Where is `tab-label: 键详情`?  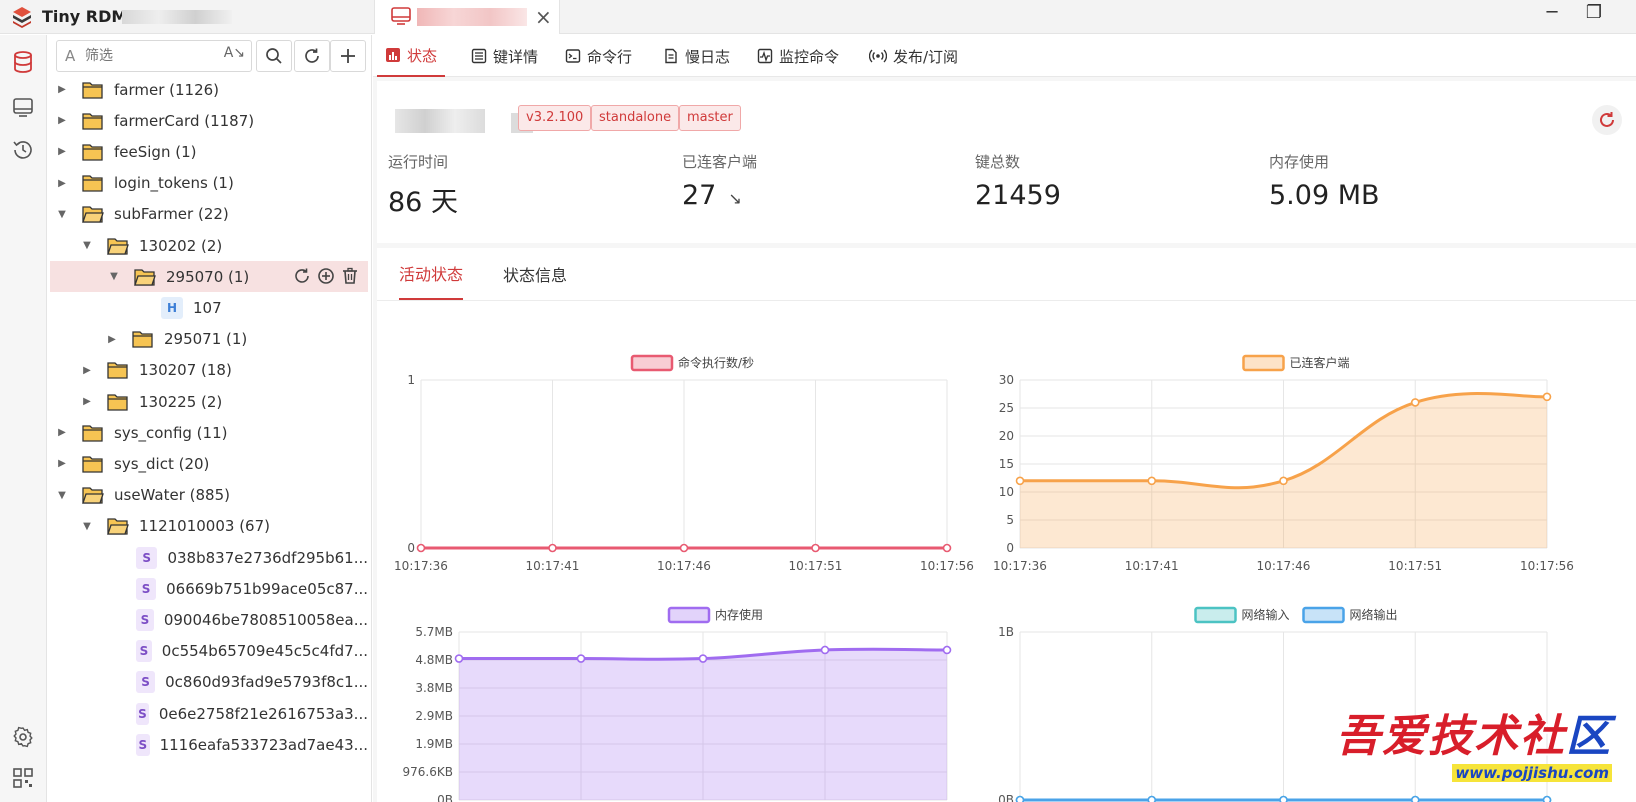 tab-label: 键详情 is located at coordinates (516, 56).